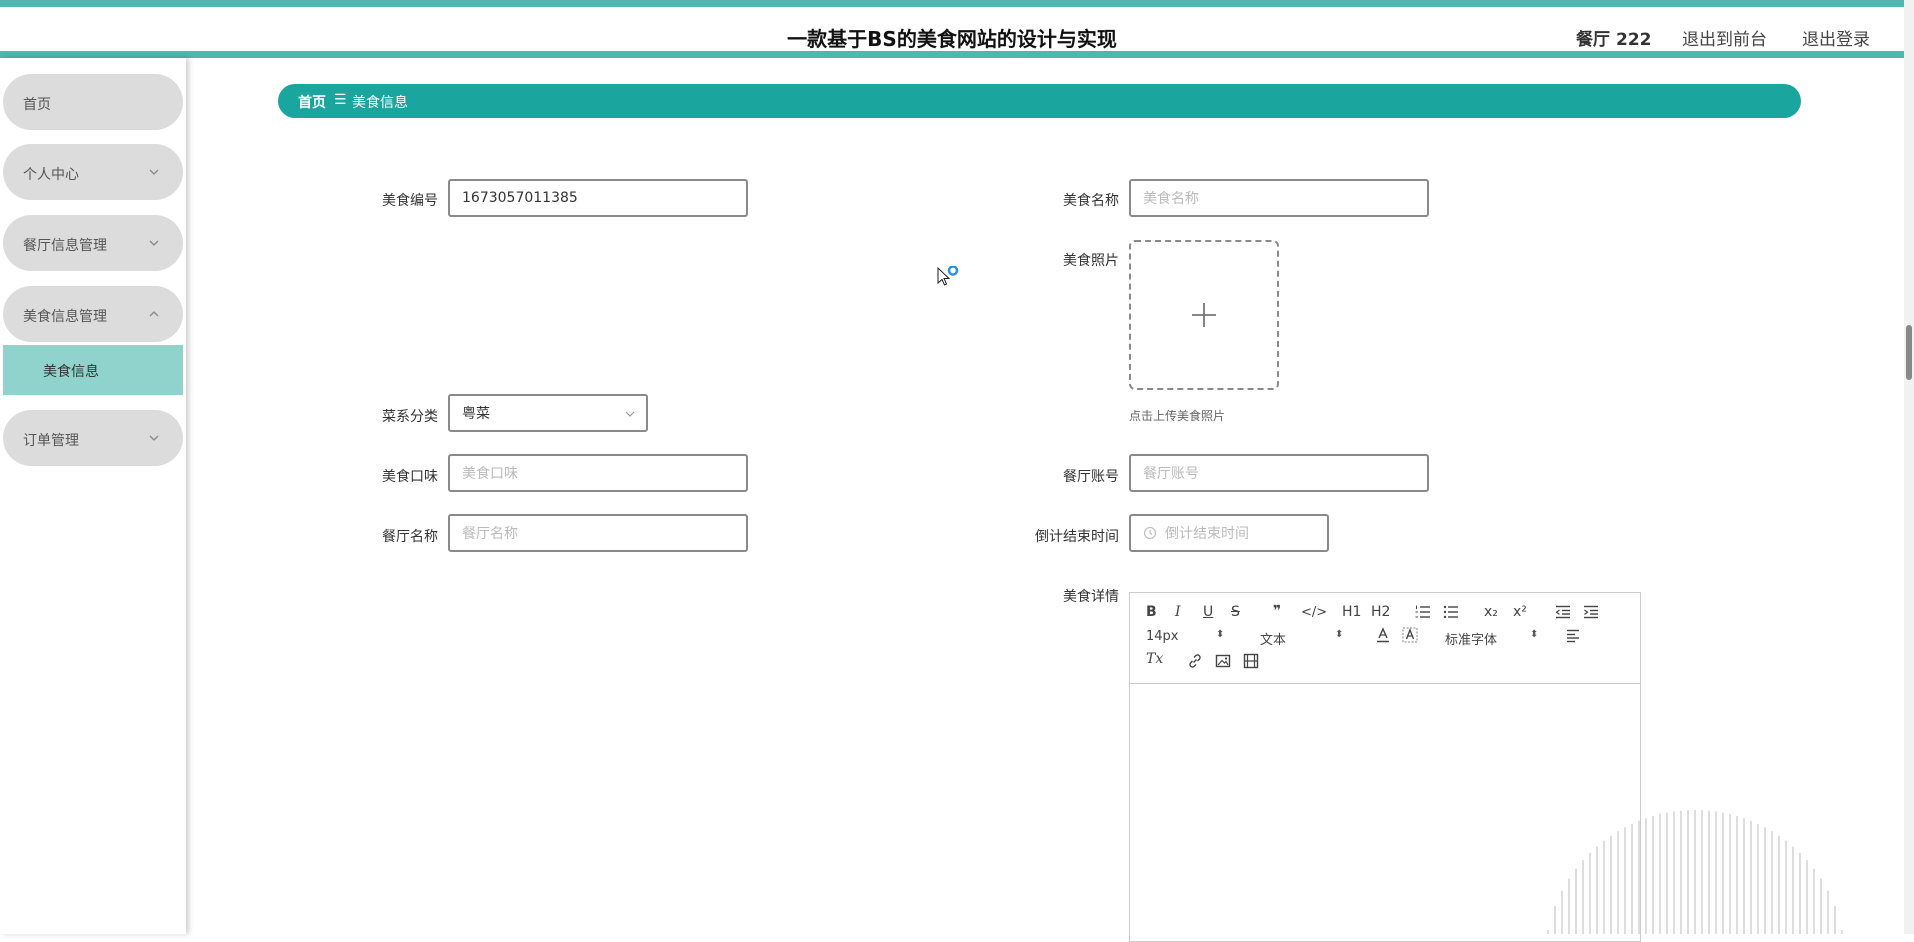  Describe the element at coordinates (71, 372) in the screenshot. I see `sidebar-subitem-label: 美食信息` at that location.